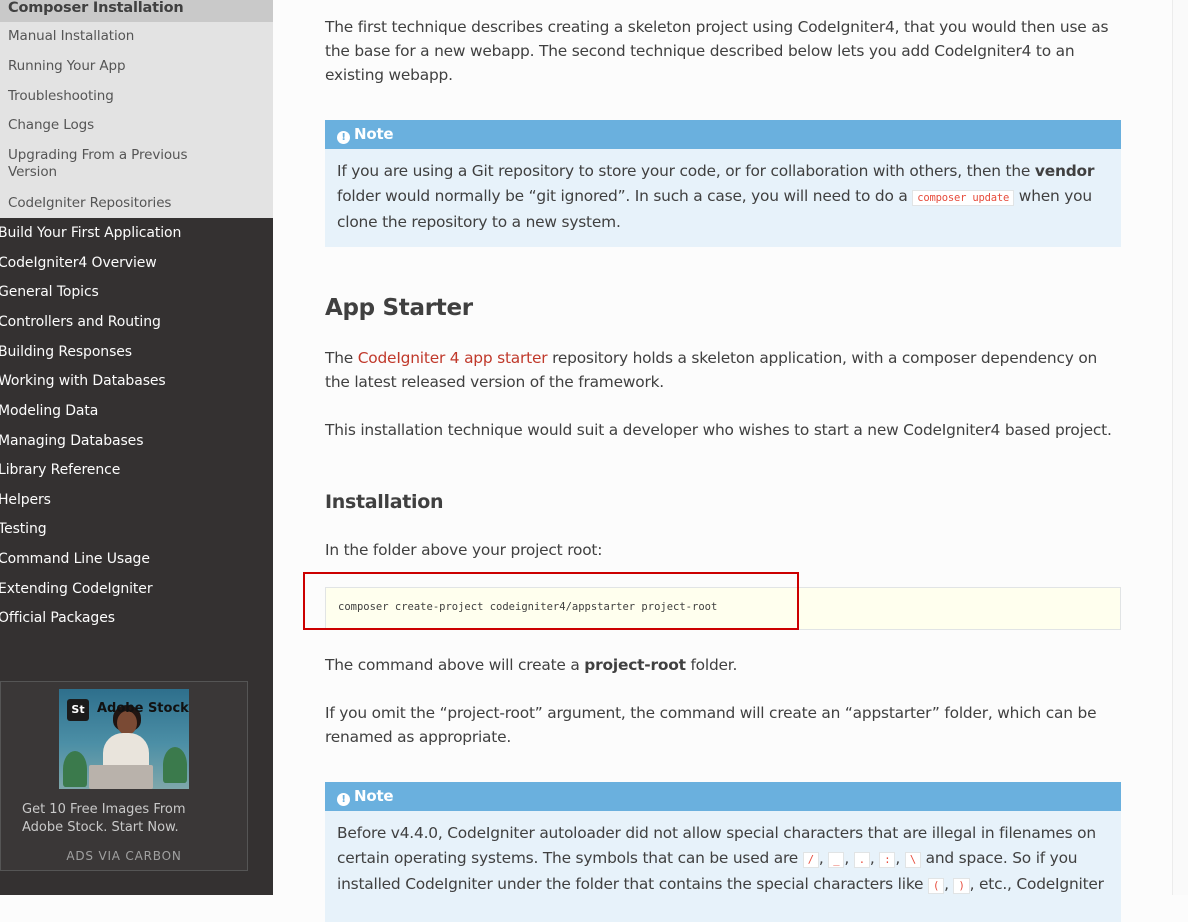 Image resolution: width=1188 pixels, height=922 pixels. What do you see at coordinates (49, 292) in the screenshot?
I see `sidebar-item-general-topics: General Topics` at bounding box center [49, 292].